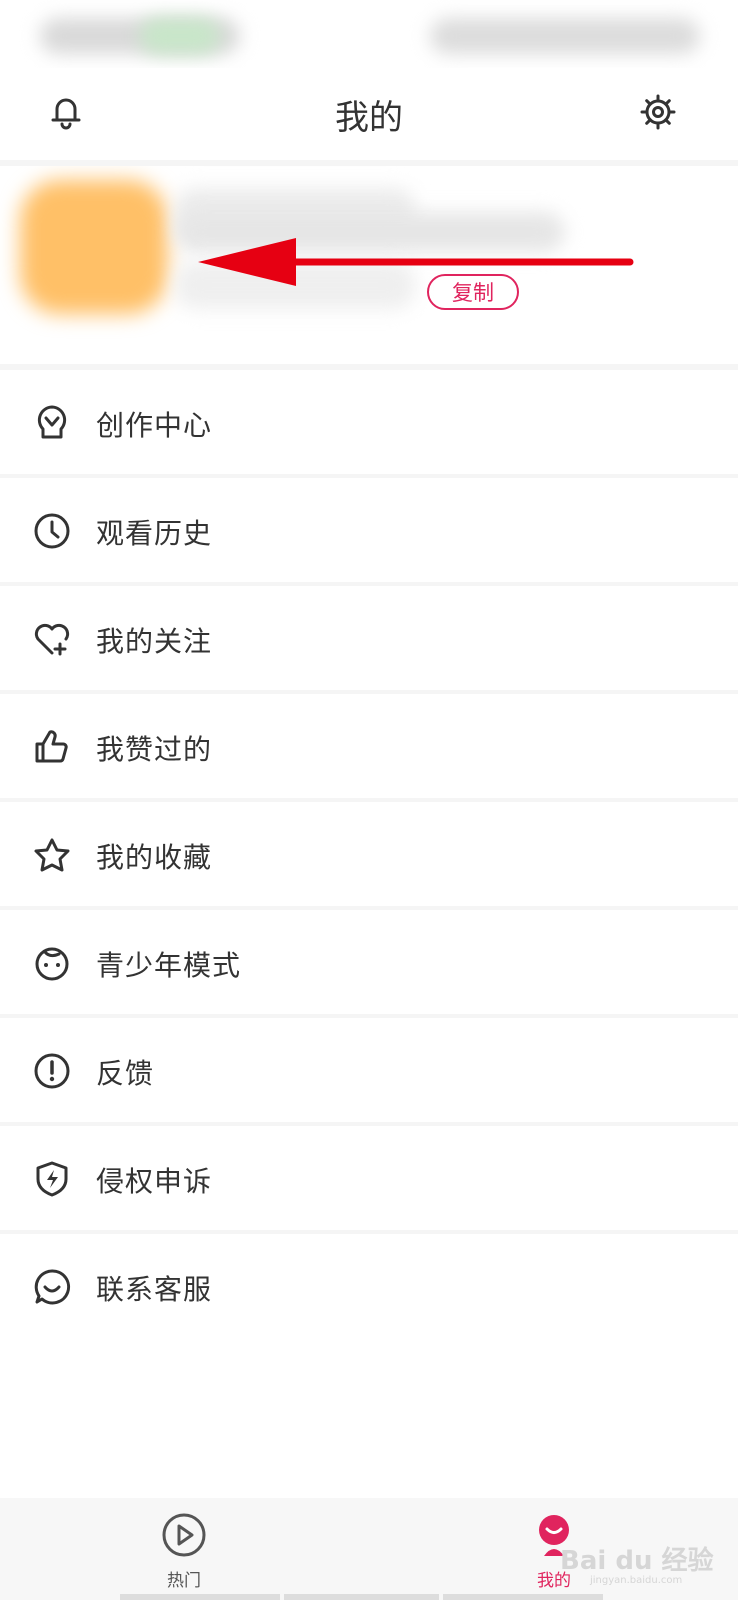 This screenshot has width=738, height=1600. I want to click on clock-icon, so click(52, 531).